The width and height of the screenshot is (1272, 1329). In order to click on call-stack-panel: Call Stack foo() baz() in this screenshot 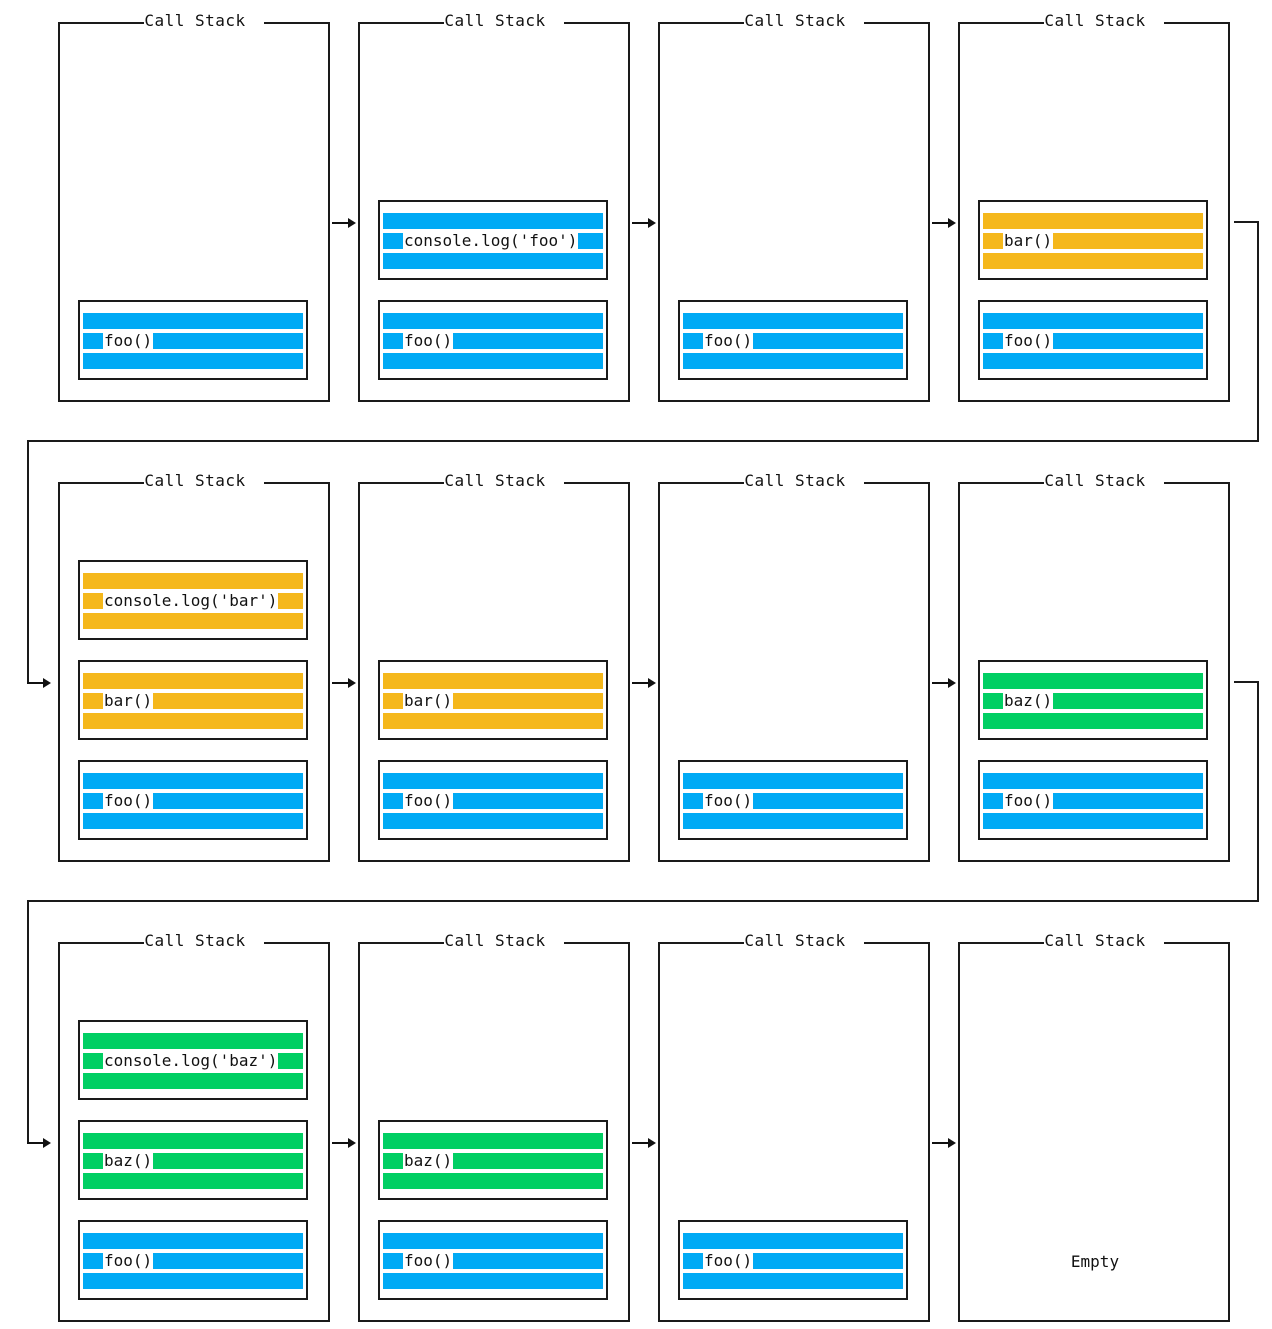, I will do `click(1094, 666)`.